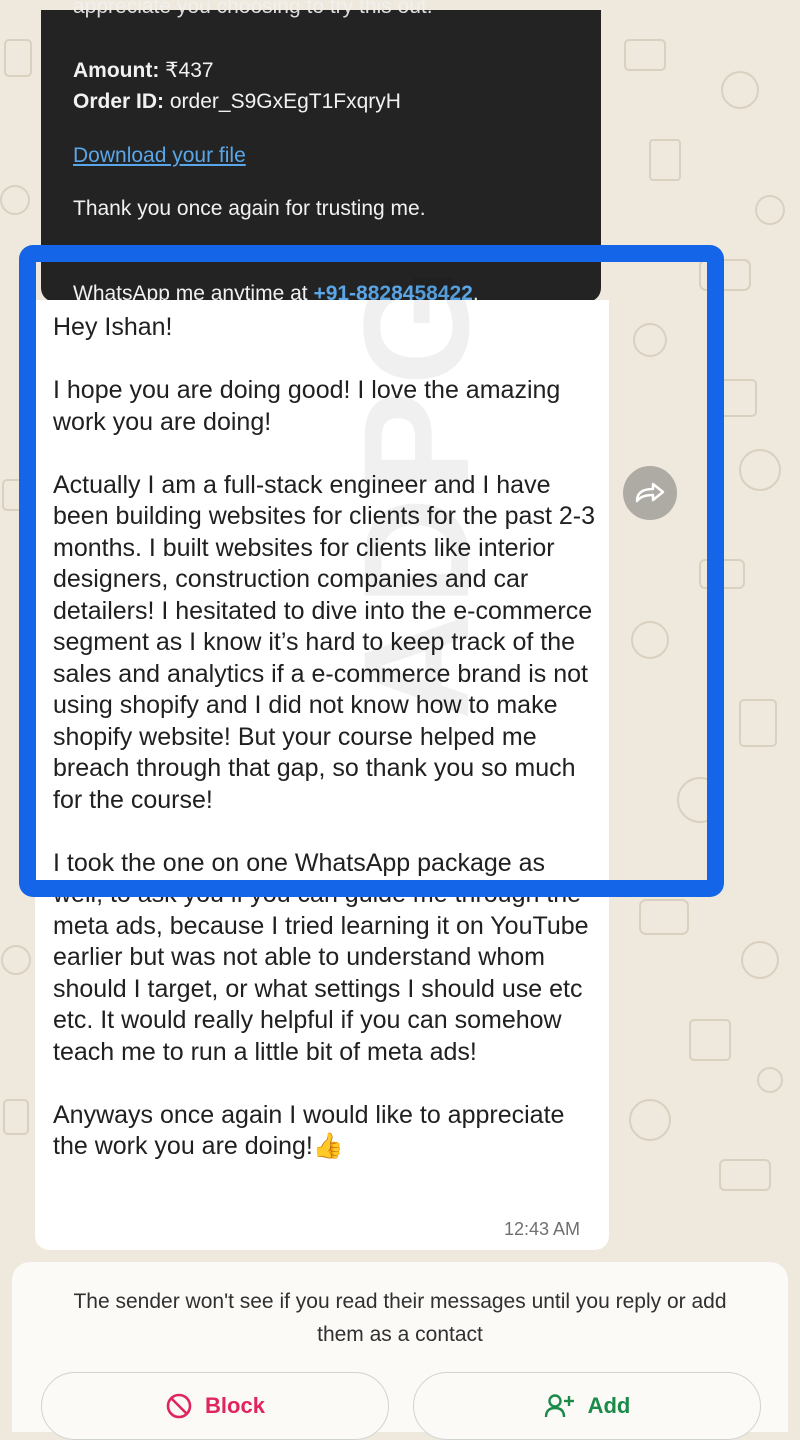 The image size is (800, 1440). Describe the element at coordinates (328, 1146) in the screenshot. I see `thumbs-up-emoji: 👍` at that location.